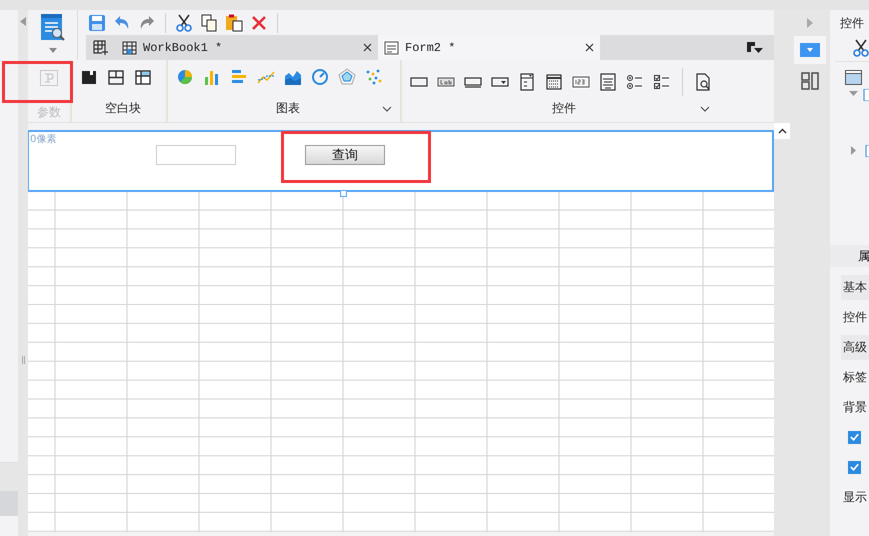  Describe the element at coordinates (89, 77) in the screenshot. I see `block-icon` at that location.